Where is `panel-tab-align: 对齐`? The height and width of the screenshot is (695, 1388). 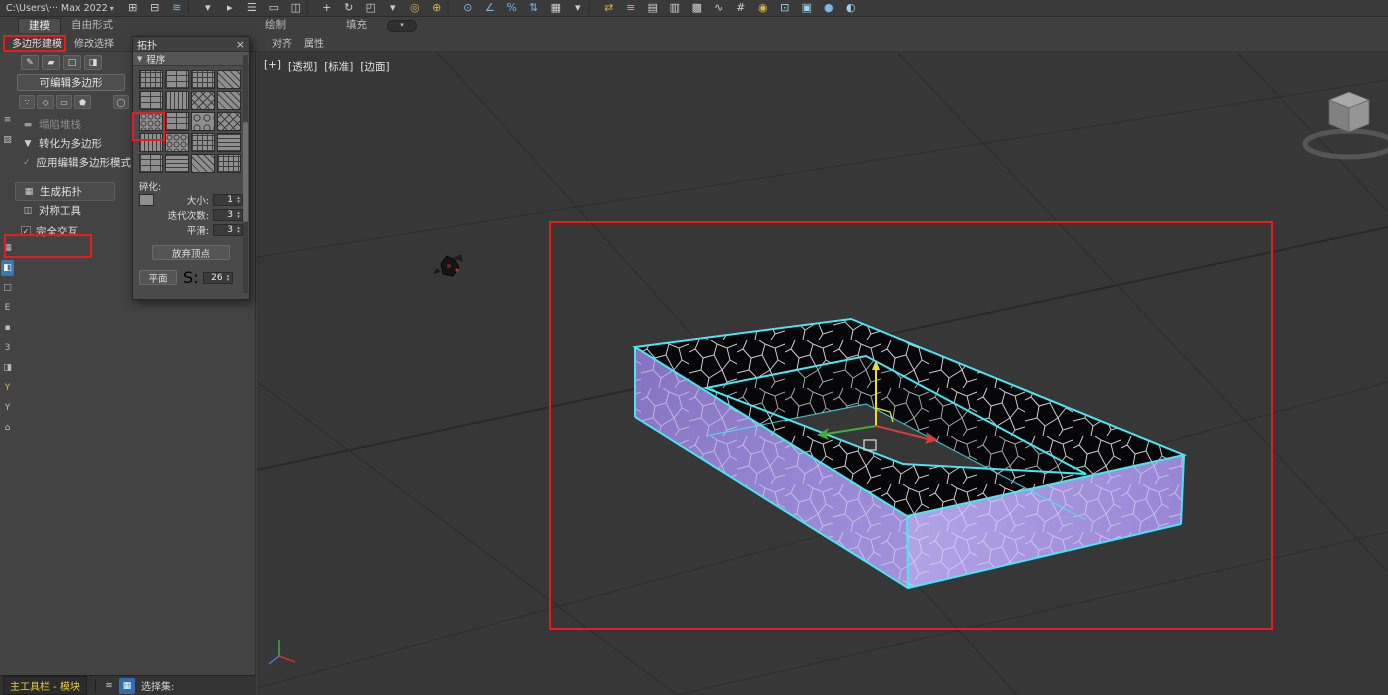
panel-tab-align: 对齐 is located at coordinates (282, 42).